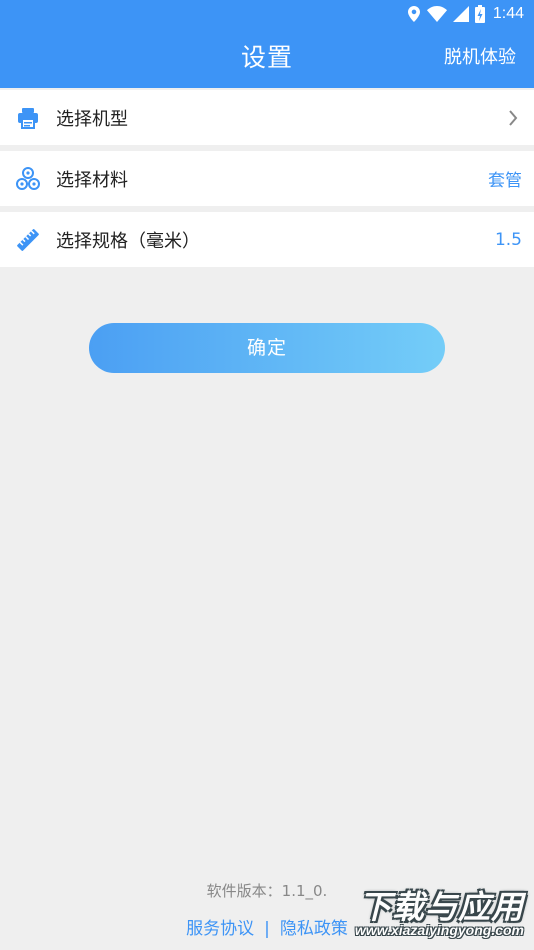  I want to click on setting-label: 选择规格（毫米）, so click(128, 241).